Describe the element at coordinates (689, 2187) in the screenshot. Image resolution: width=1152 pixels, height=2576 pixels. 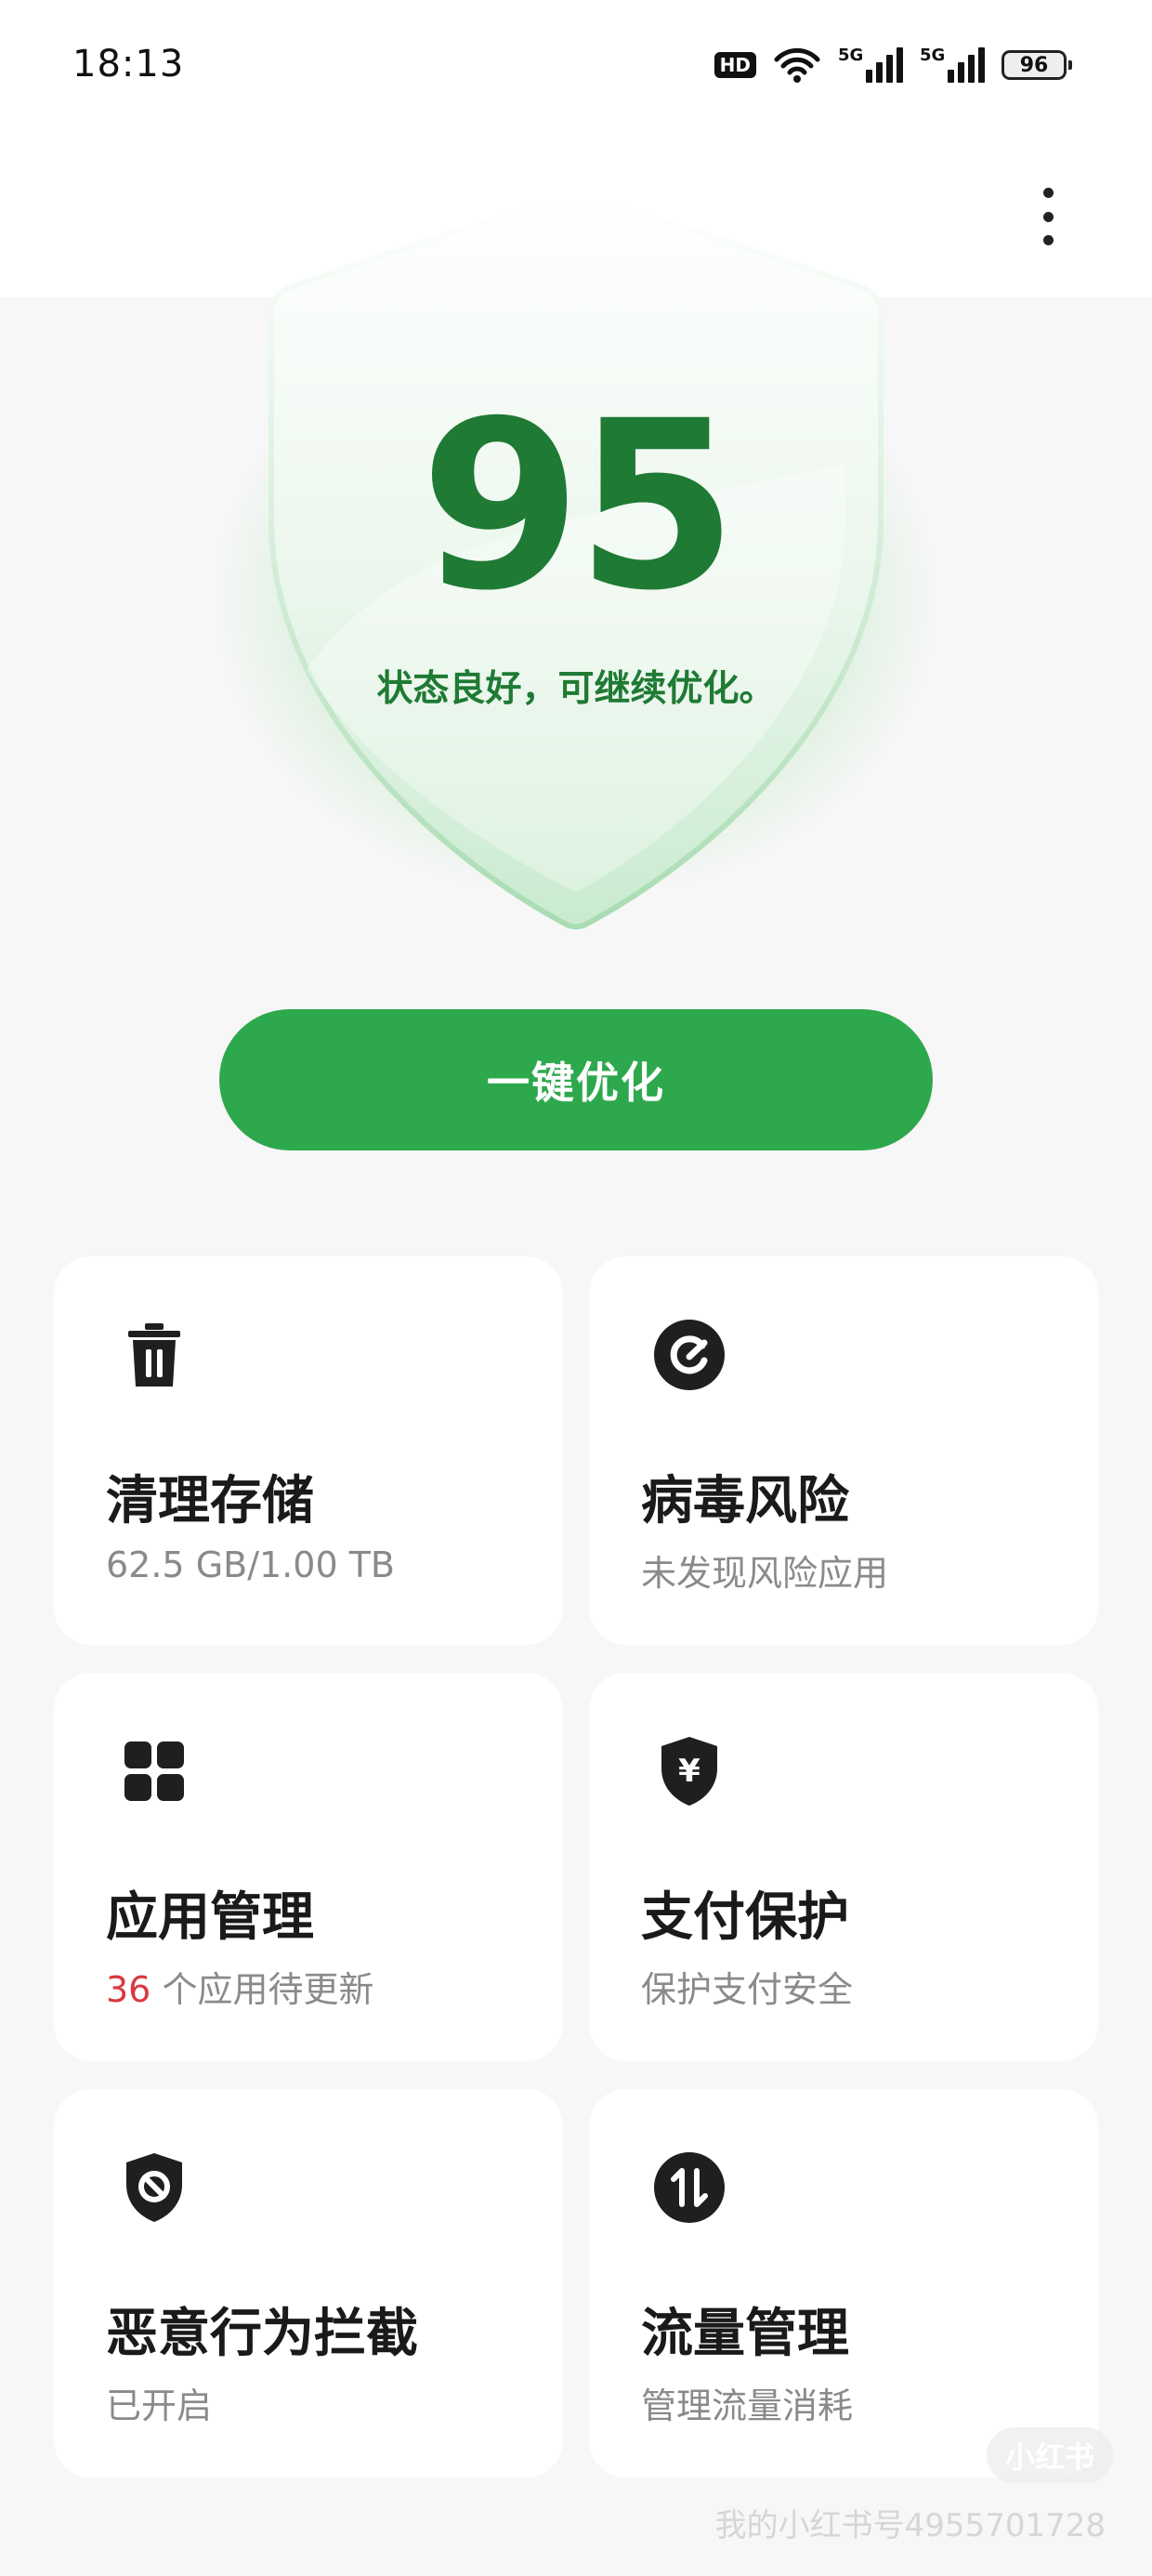
I see `data-traffic-icon` at that location.